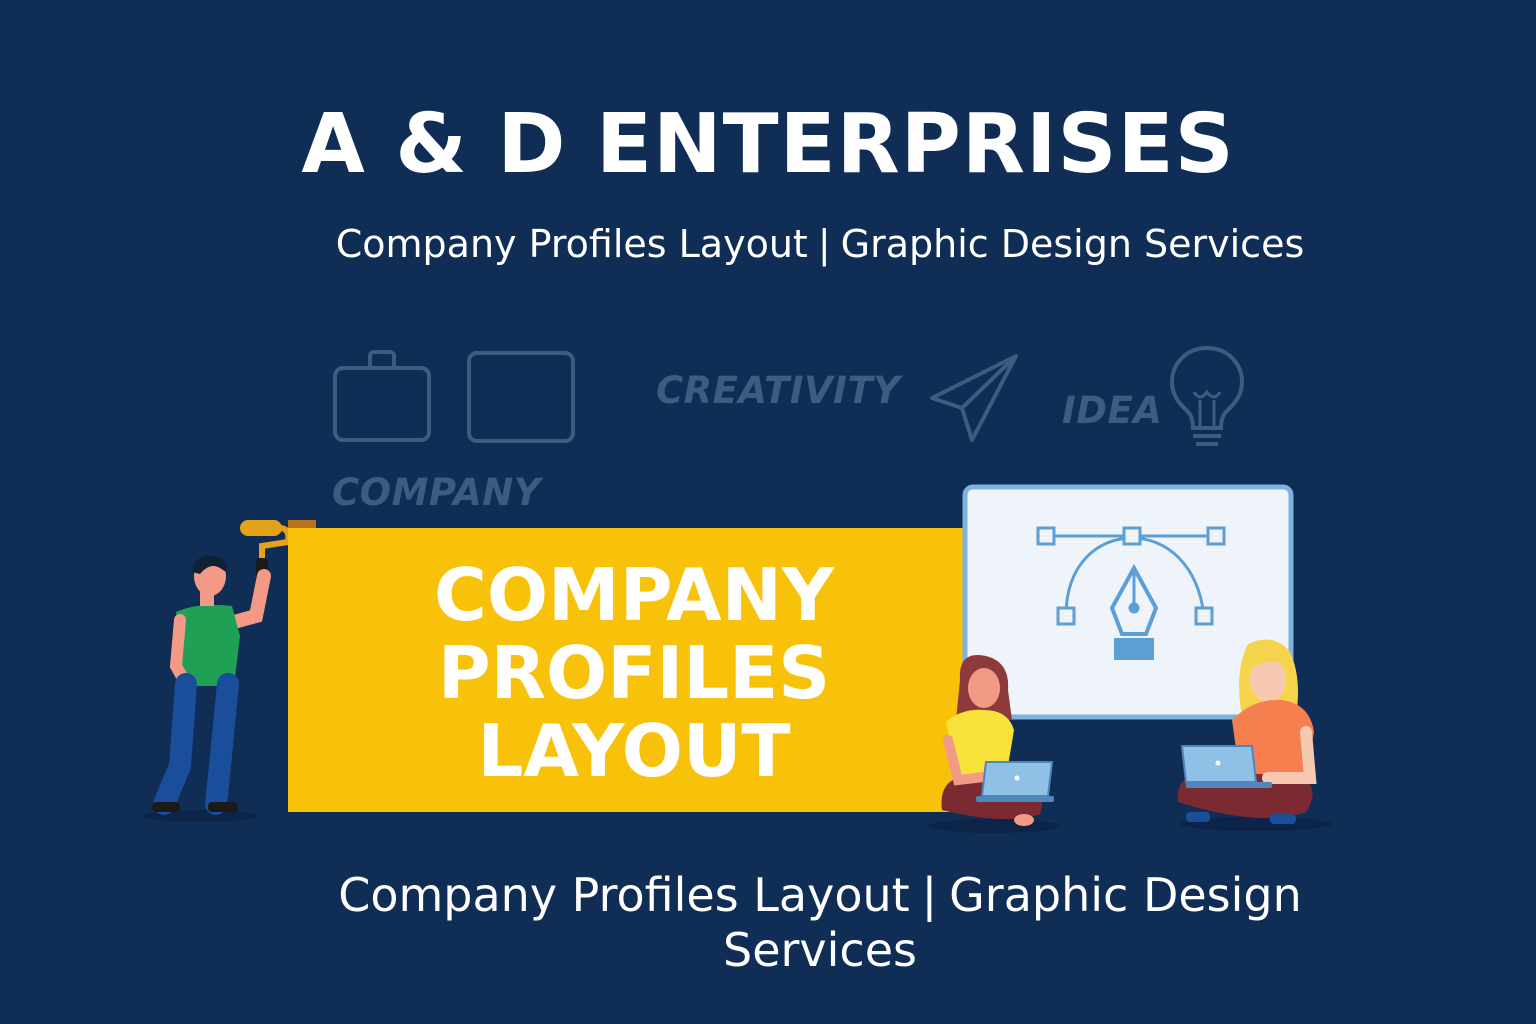  Describe the element at coordinates (571, 244) in the screenshot. I see `subtitle-left: Company Profiles Layout` at that location.